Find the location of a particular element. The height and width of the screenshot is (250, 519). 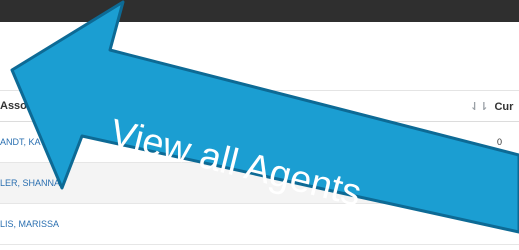

top-navigation-bar is located at coordinates (259, 11).